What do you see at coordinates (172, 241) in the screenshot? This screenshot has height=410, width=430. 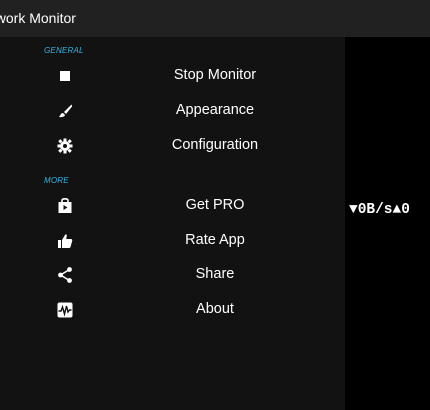 I see `menu-item-rate-app: Rate App` at bounding box center [172, 241].